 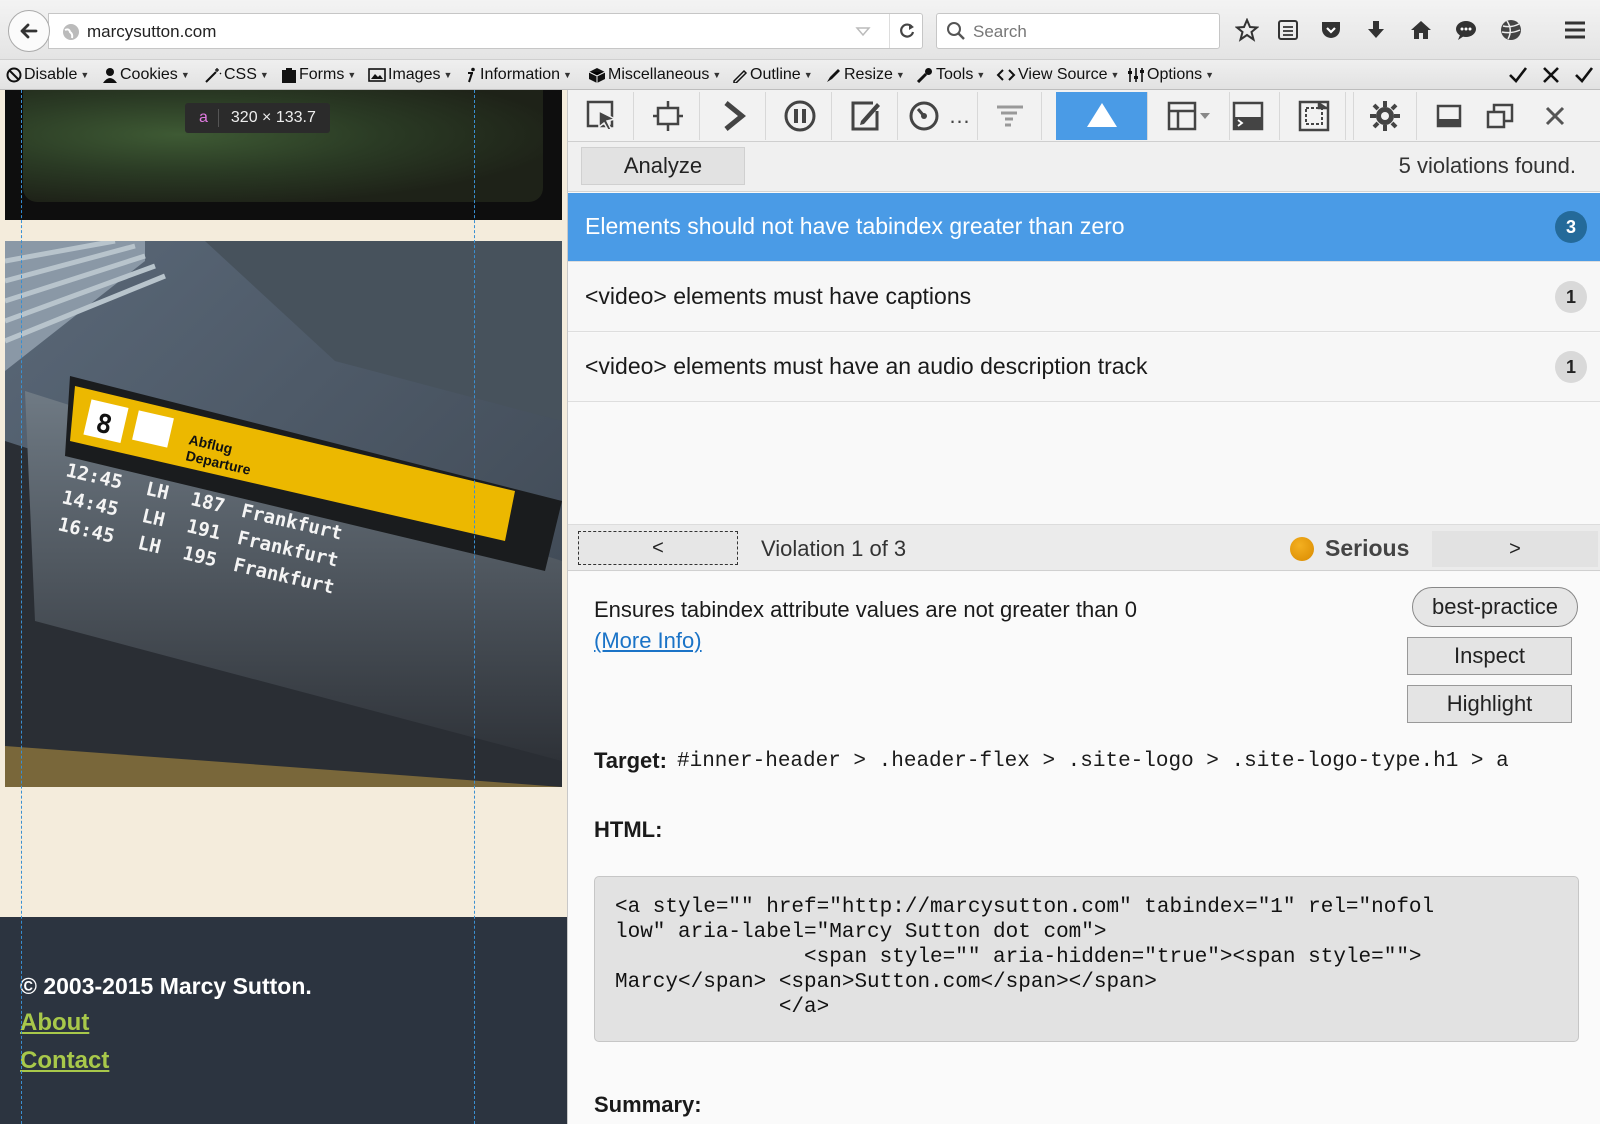 What do you see at coordinates (1063, 74) in the screenshot?
I see `wd-item-label: View Source` at bounding box center [1063, 74].